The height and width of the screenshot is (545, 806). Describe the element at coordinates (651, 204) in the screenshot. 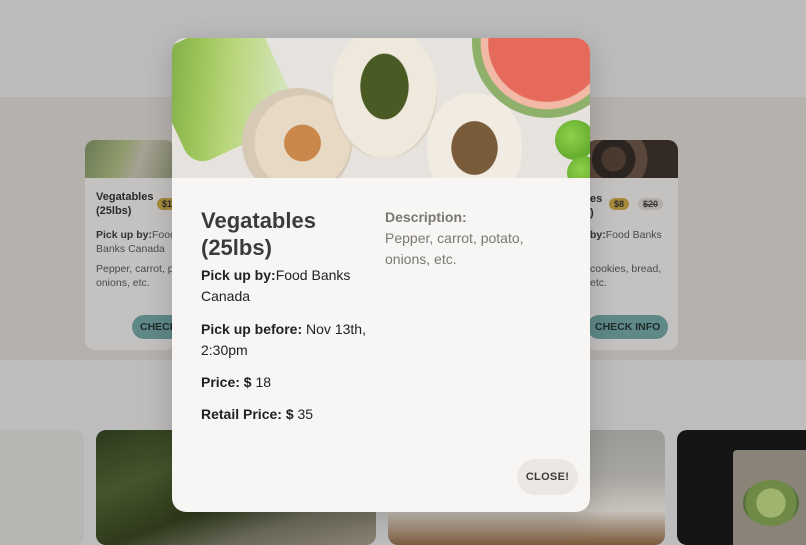

I see `retail-price-badge: $20` at that location.